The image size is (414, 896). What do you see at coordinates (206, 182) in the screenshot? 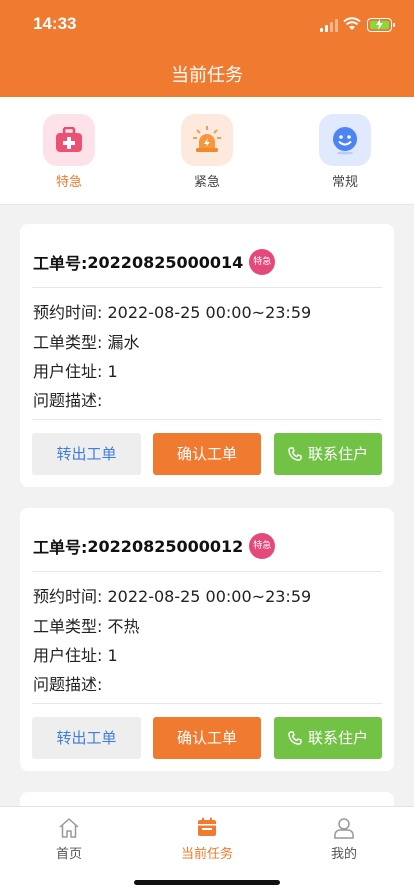
I see `category-label: 紧急` at bounding box center [206, 182].